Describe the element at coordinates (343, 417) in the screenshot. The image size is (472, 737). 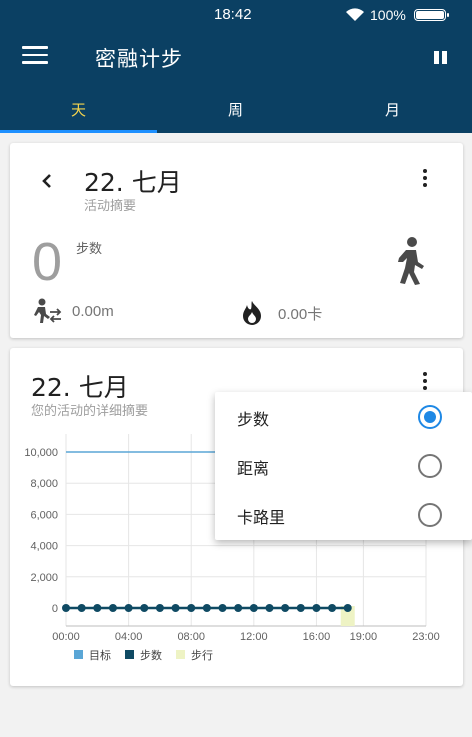
I see `menu-item-steps: 步数` at that location.